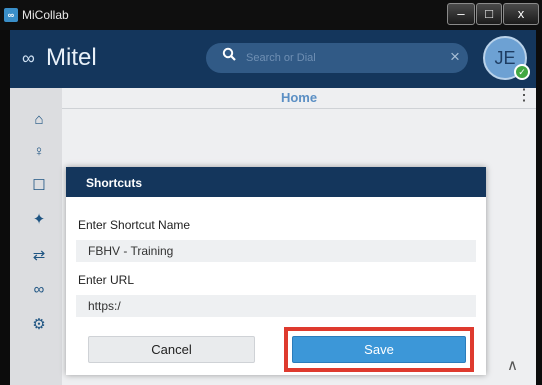  I want to click on window-title: MiCollab, so click(45, 15).